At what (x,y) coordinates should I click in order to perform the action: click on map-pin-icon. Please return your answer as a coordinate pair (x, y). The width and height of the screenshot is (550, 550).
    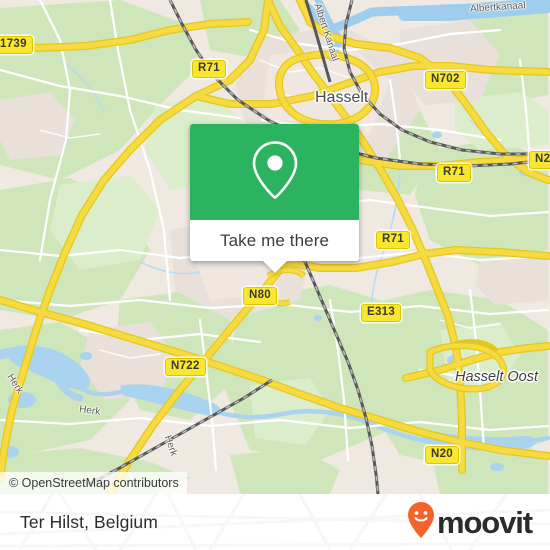
    Looking at the image, I should click on (275, 172).